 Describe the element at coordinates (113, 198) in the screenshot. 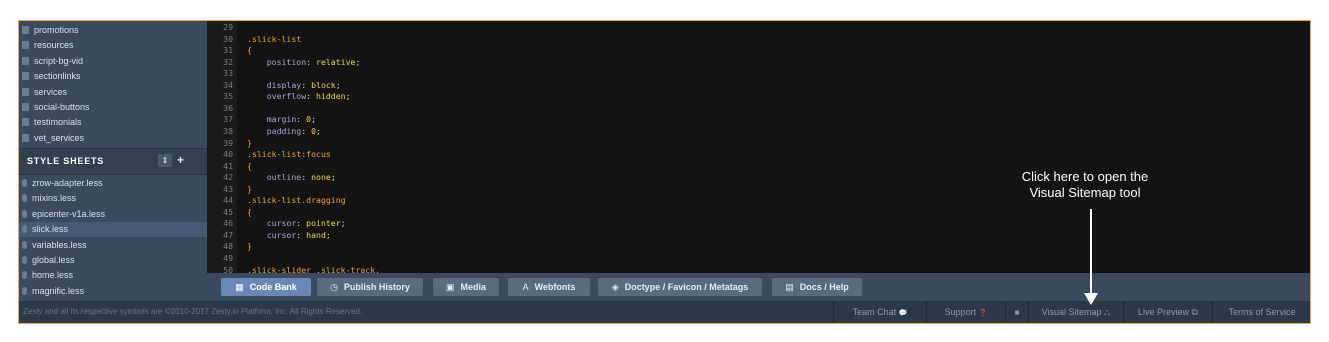

I see `style-sheet-item: mixins.less` at that location.